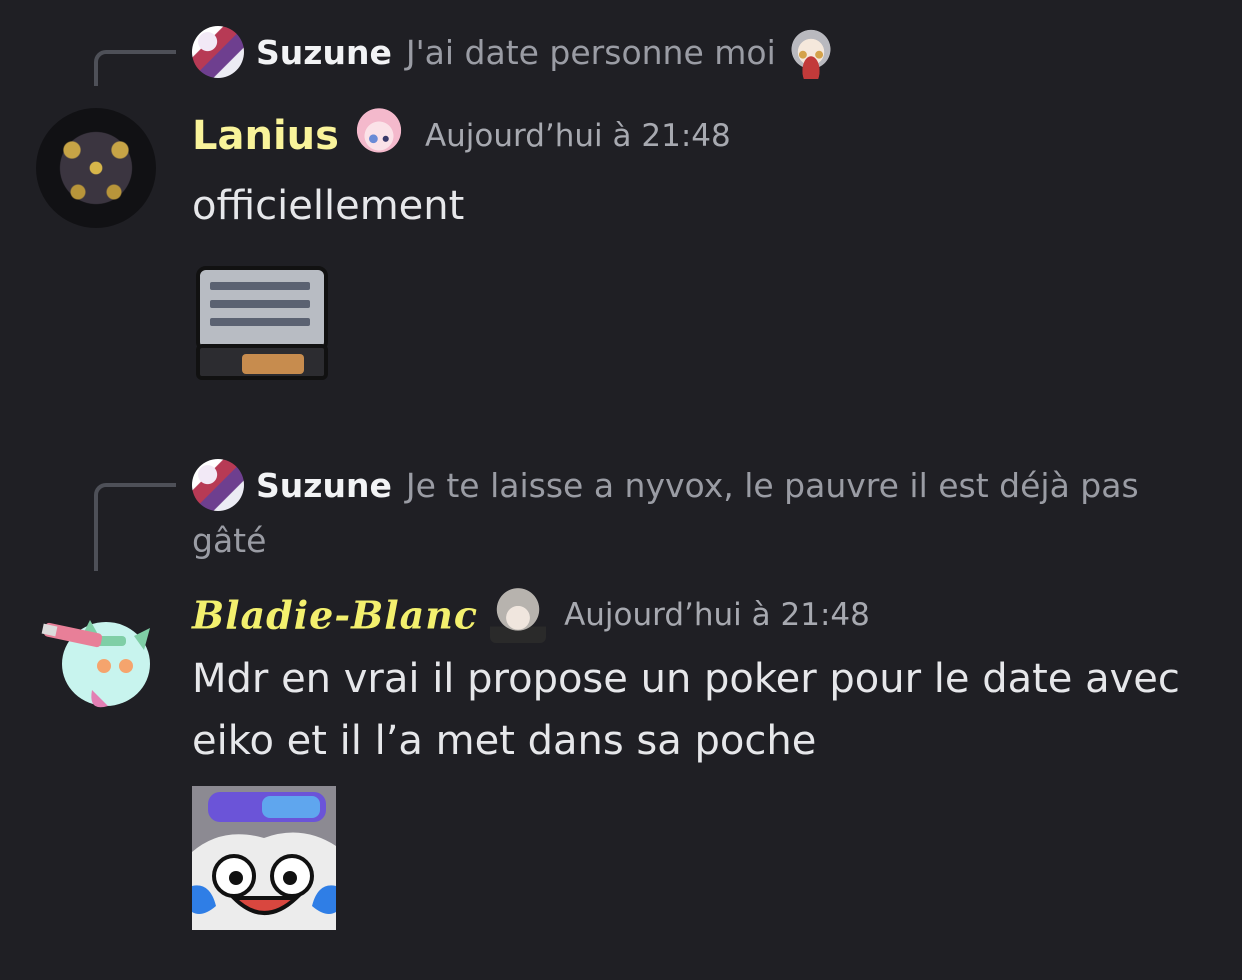  I want to click on message-content: officiellement, so click(328, 206).